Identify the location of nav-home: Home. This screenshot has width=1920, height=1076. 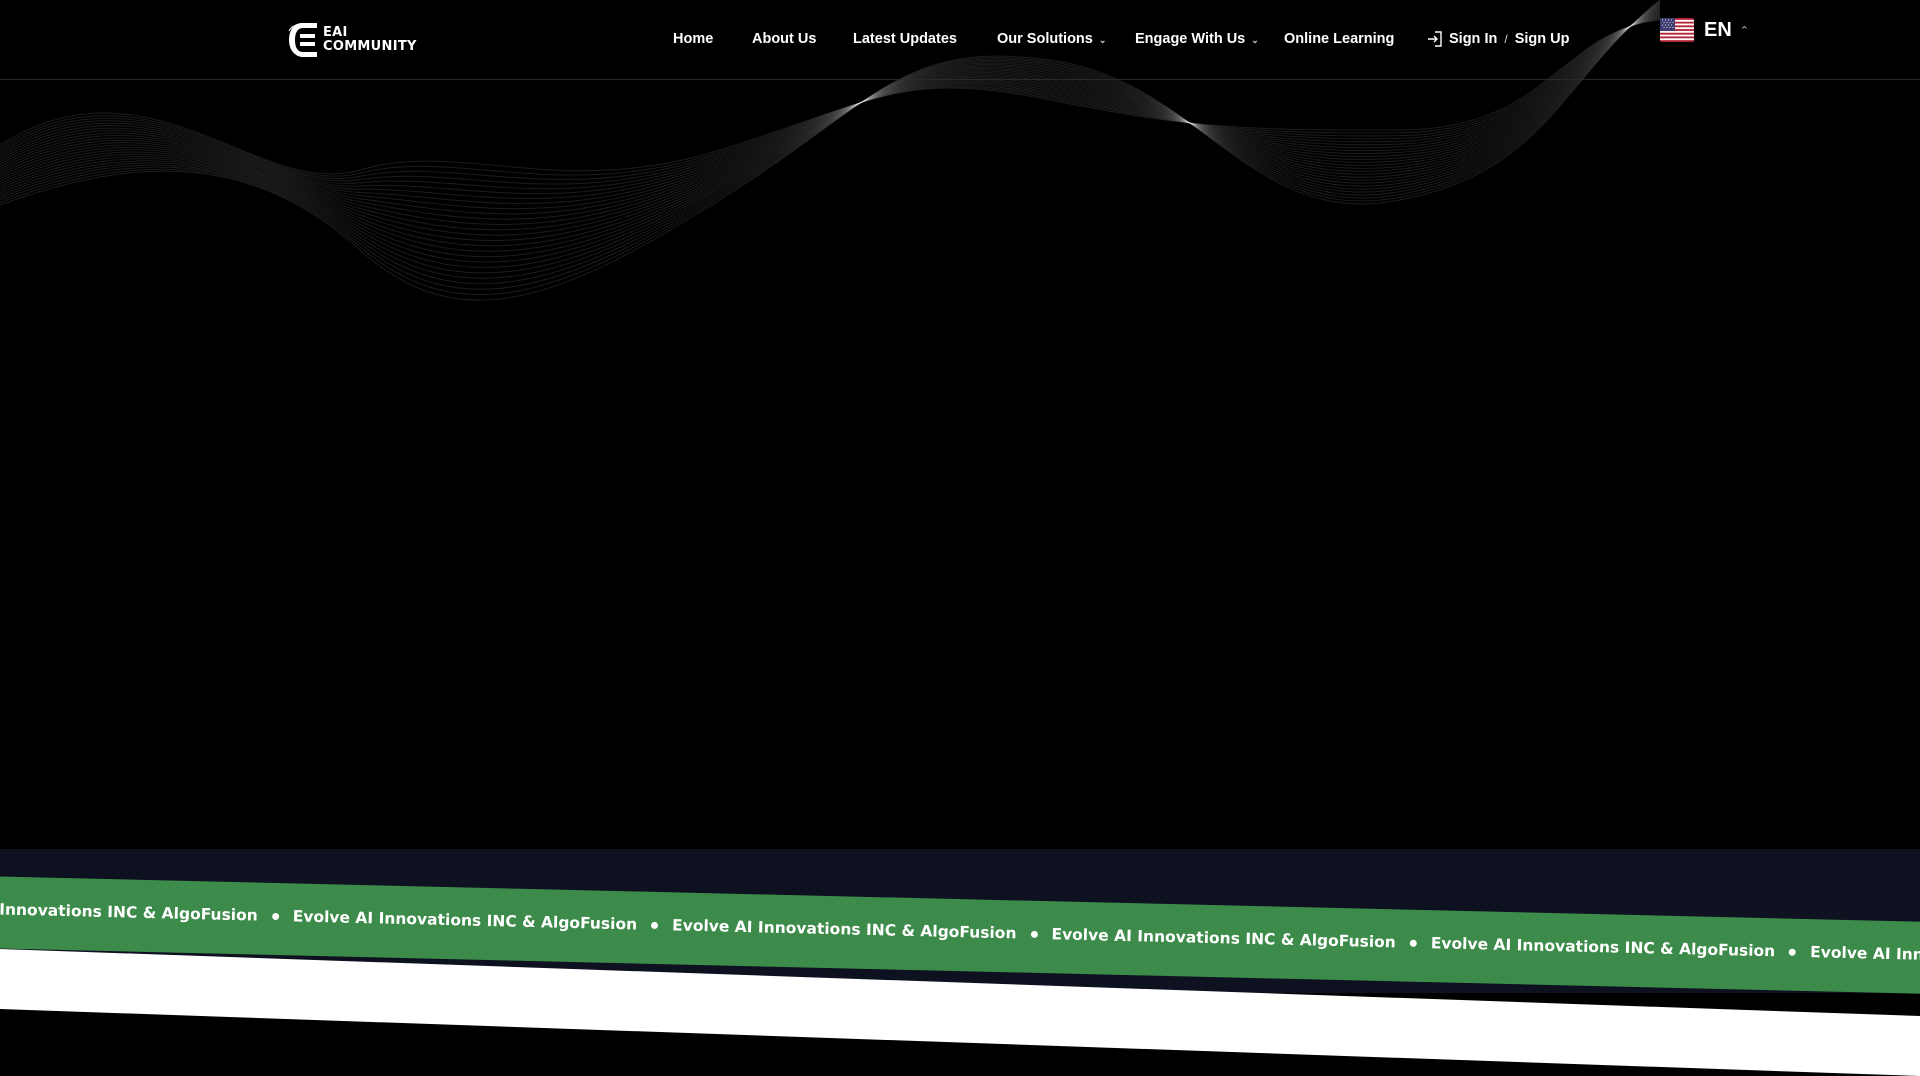
(693, 39).